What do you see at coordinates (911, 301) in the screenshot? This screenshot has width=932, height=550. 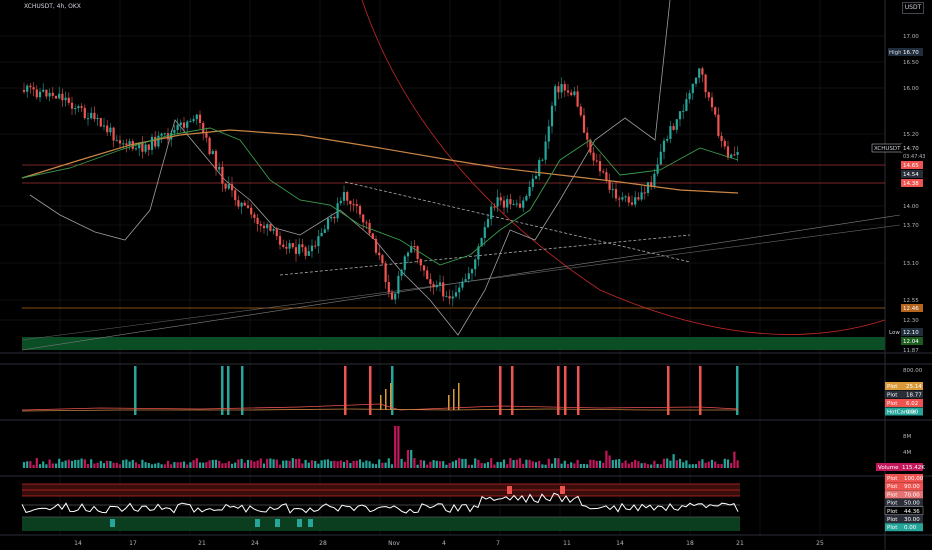 I see `price-tick-label: 12.55` at bounding box center [911, 301].